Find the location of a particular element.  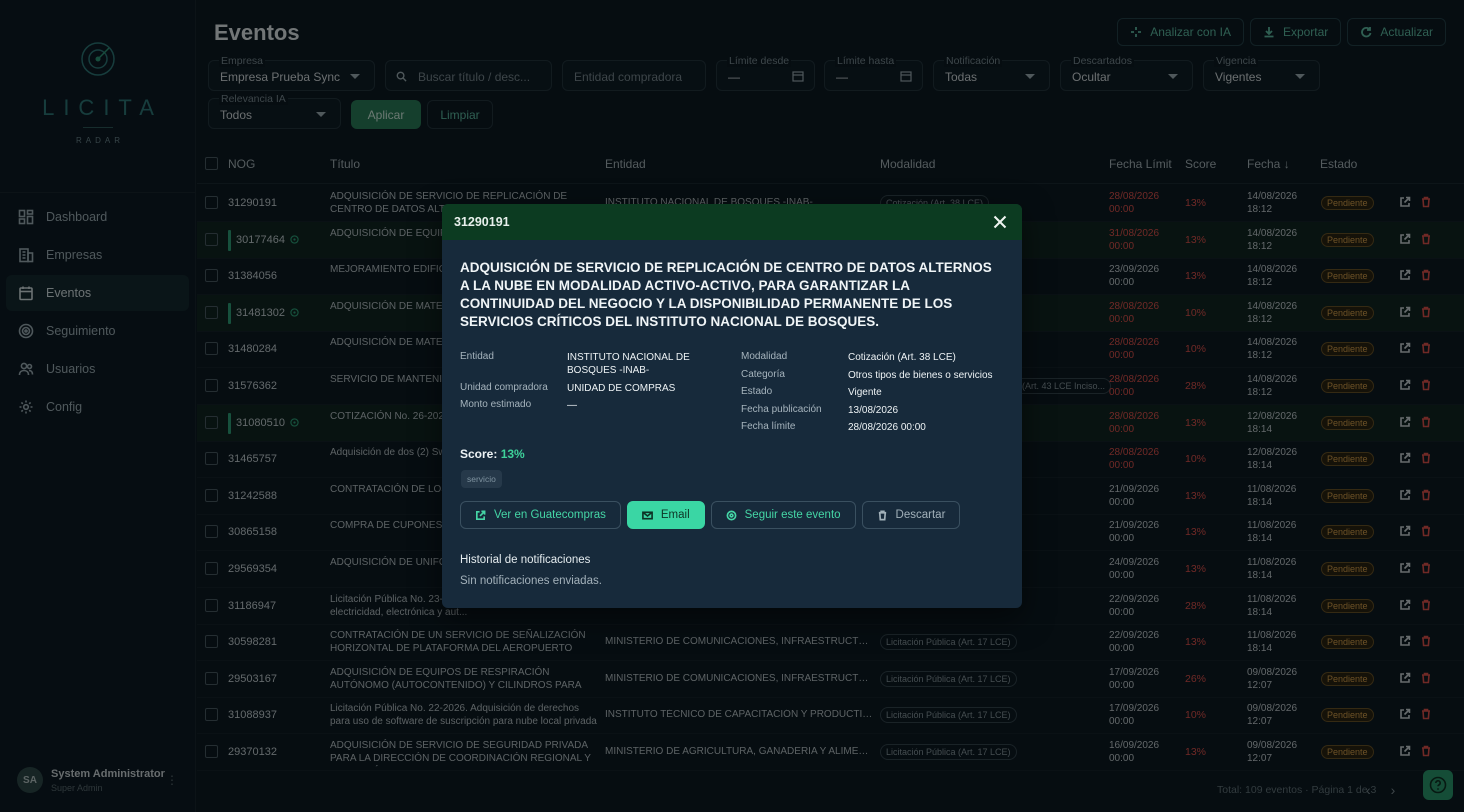

keyword-tag: servicio is located at coordinates (481, 479).